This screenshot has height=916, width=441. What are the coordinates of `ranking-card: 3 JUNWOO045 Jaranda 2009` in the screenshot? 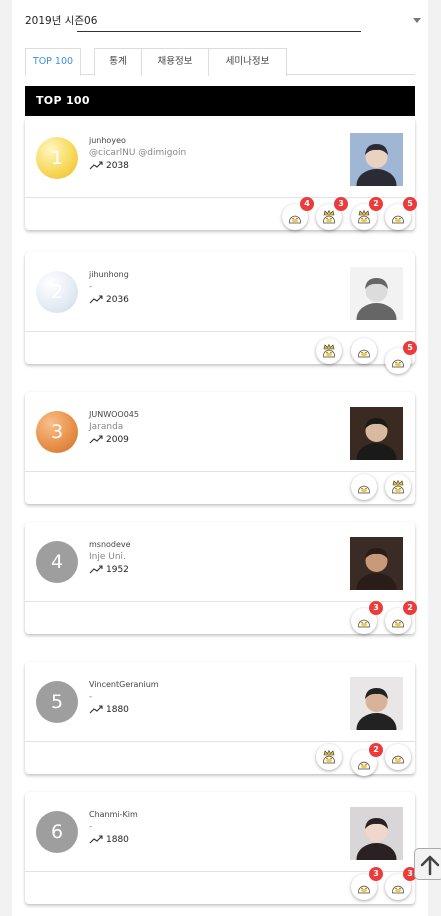 It's located at (220, 448).